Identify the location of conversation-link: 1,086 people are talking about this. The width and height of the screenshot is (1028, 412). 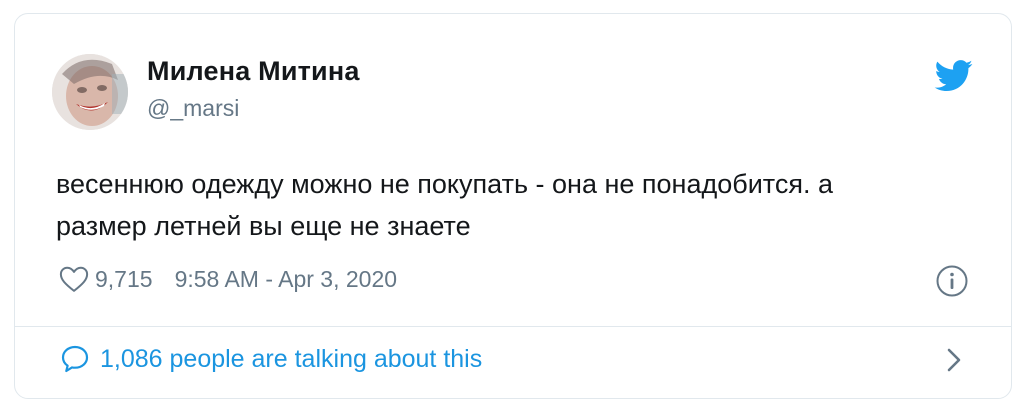
(271, 359).